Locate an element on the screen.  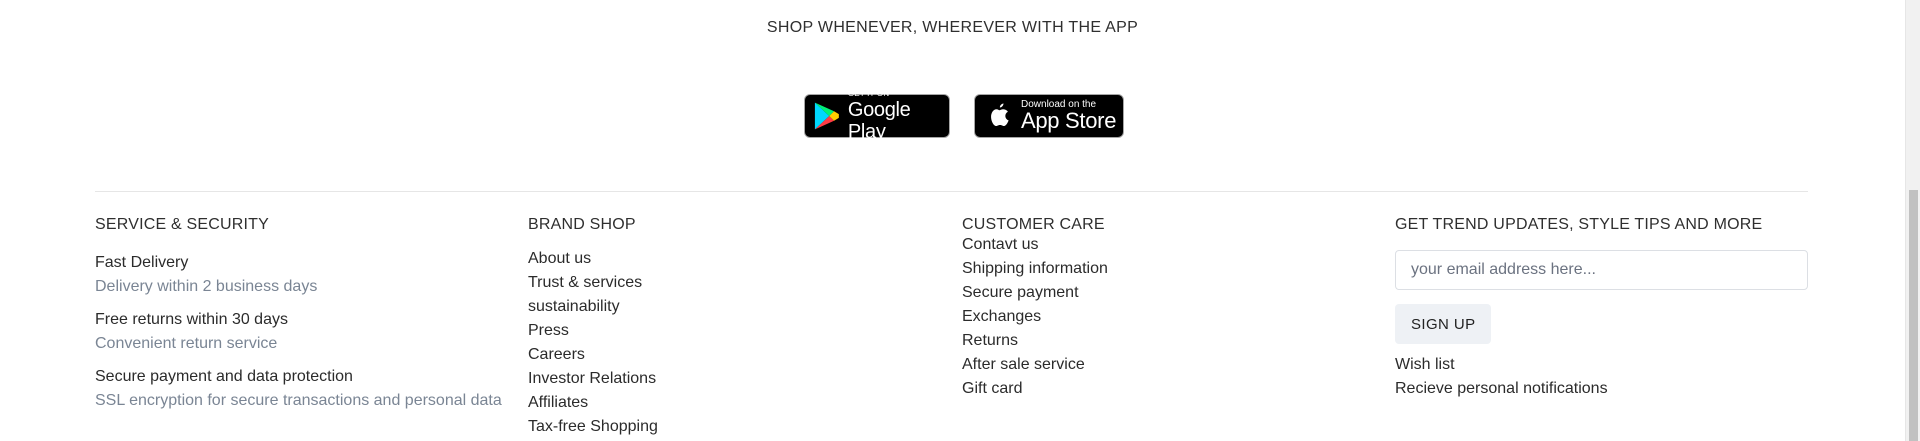
service-item-title: Secure payment and data protection is located at coordinates (224, 376).